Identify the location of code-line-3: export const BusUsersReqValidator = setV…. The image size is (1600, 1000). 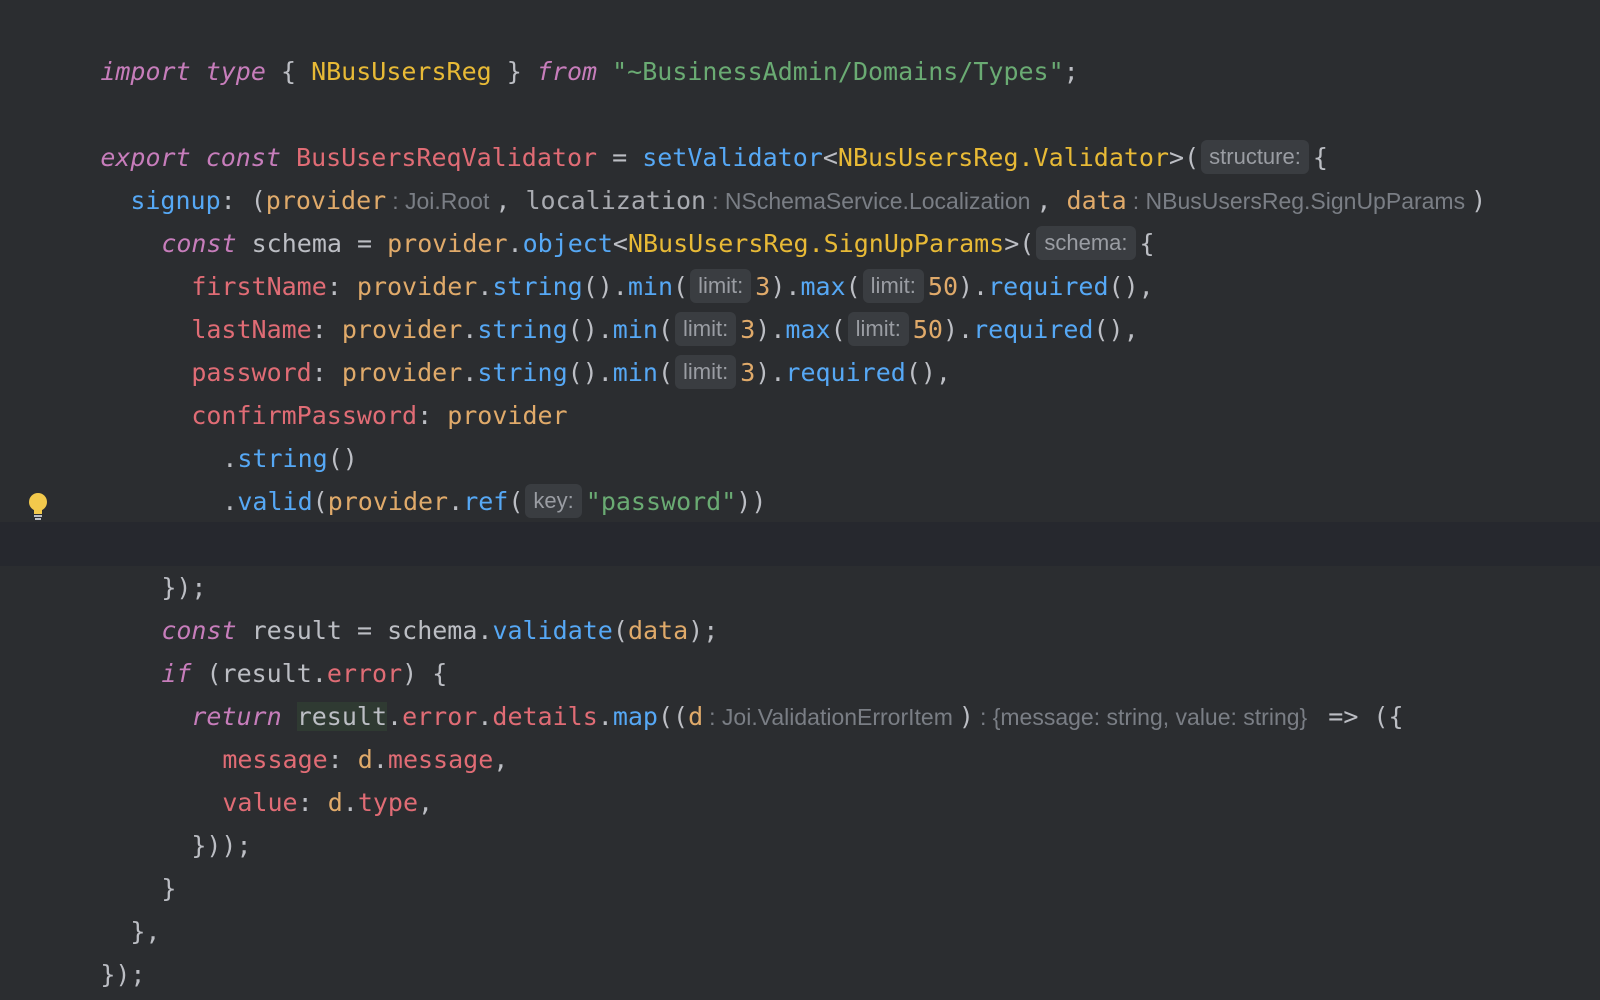
(800, 133).